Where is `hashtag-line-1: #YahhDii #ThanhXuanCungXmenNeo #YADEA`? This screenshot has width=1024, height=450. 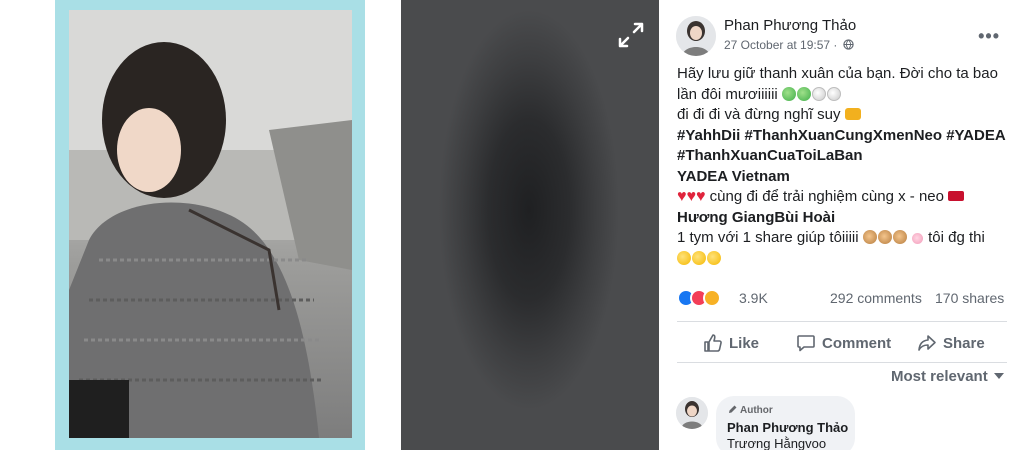 hashtag-line-1: #YahhDii #ThanhXuanCungXmenNeo #YADEA is located at coordinates (844, 136).